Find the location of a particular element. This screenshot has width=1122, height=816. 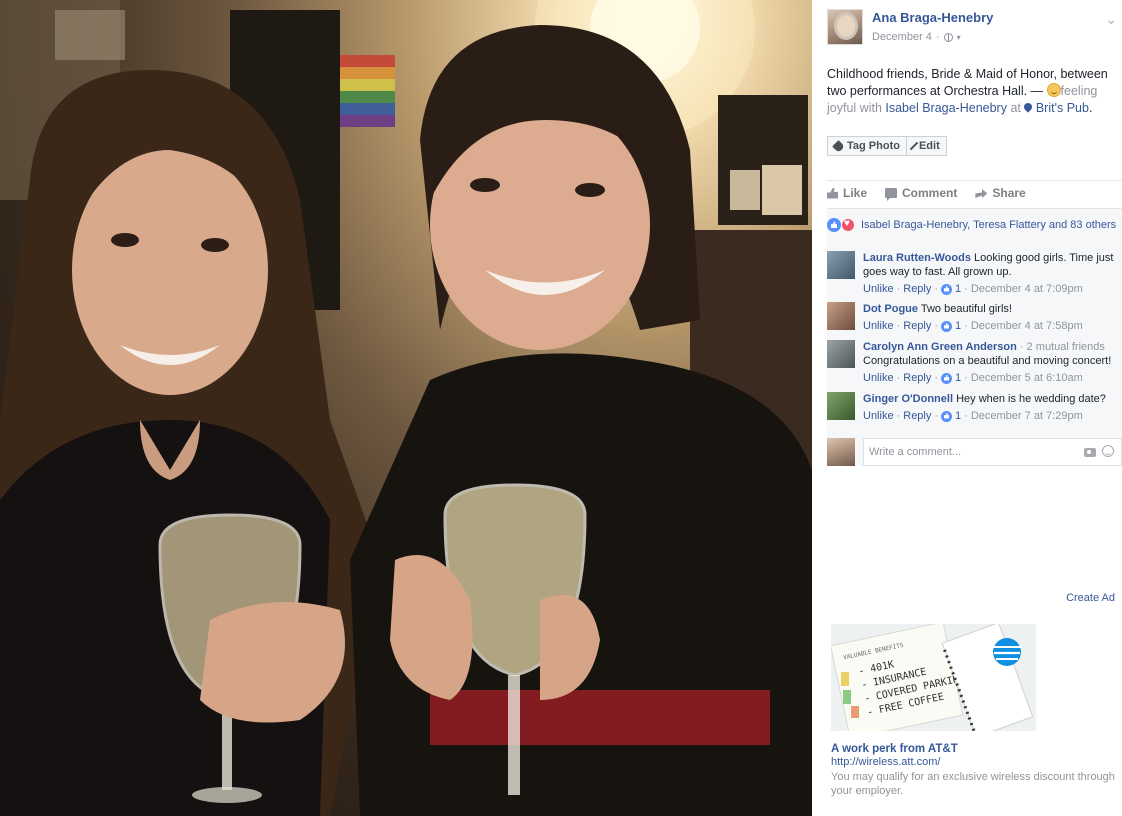

edit-button: Edit is located at coordinates (926, 146).